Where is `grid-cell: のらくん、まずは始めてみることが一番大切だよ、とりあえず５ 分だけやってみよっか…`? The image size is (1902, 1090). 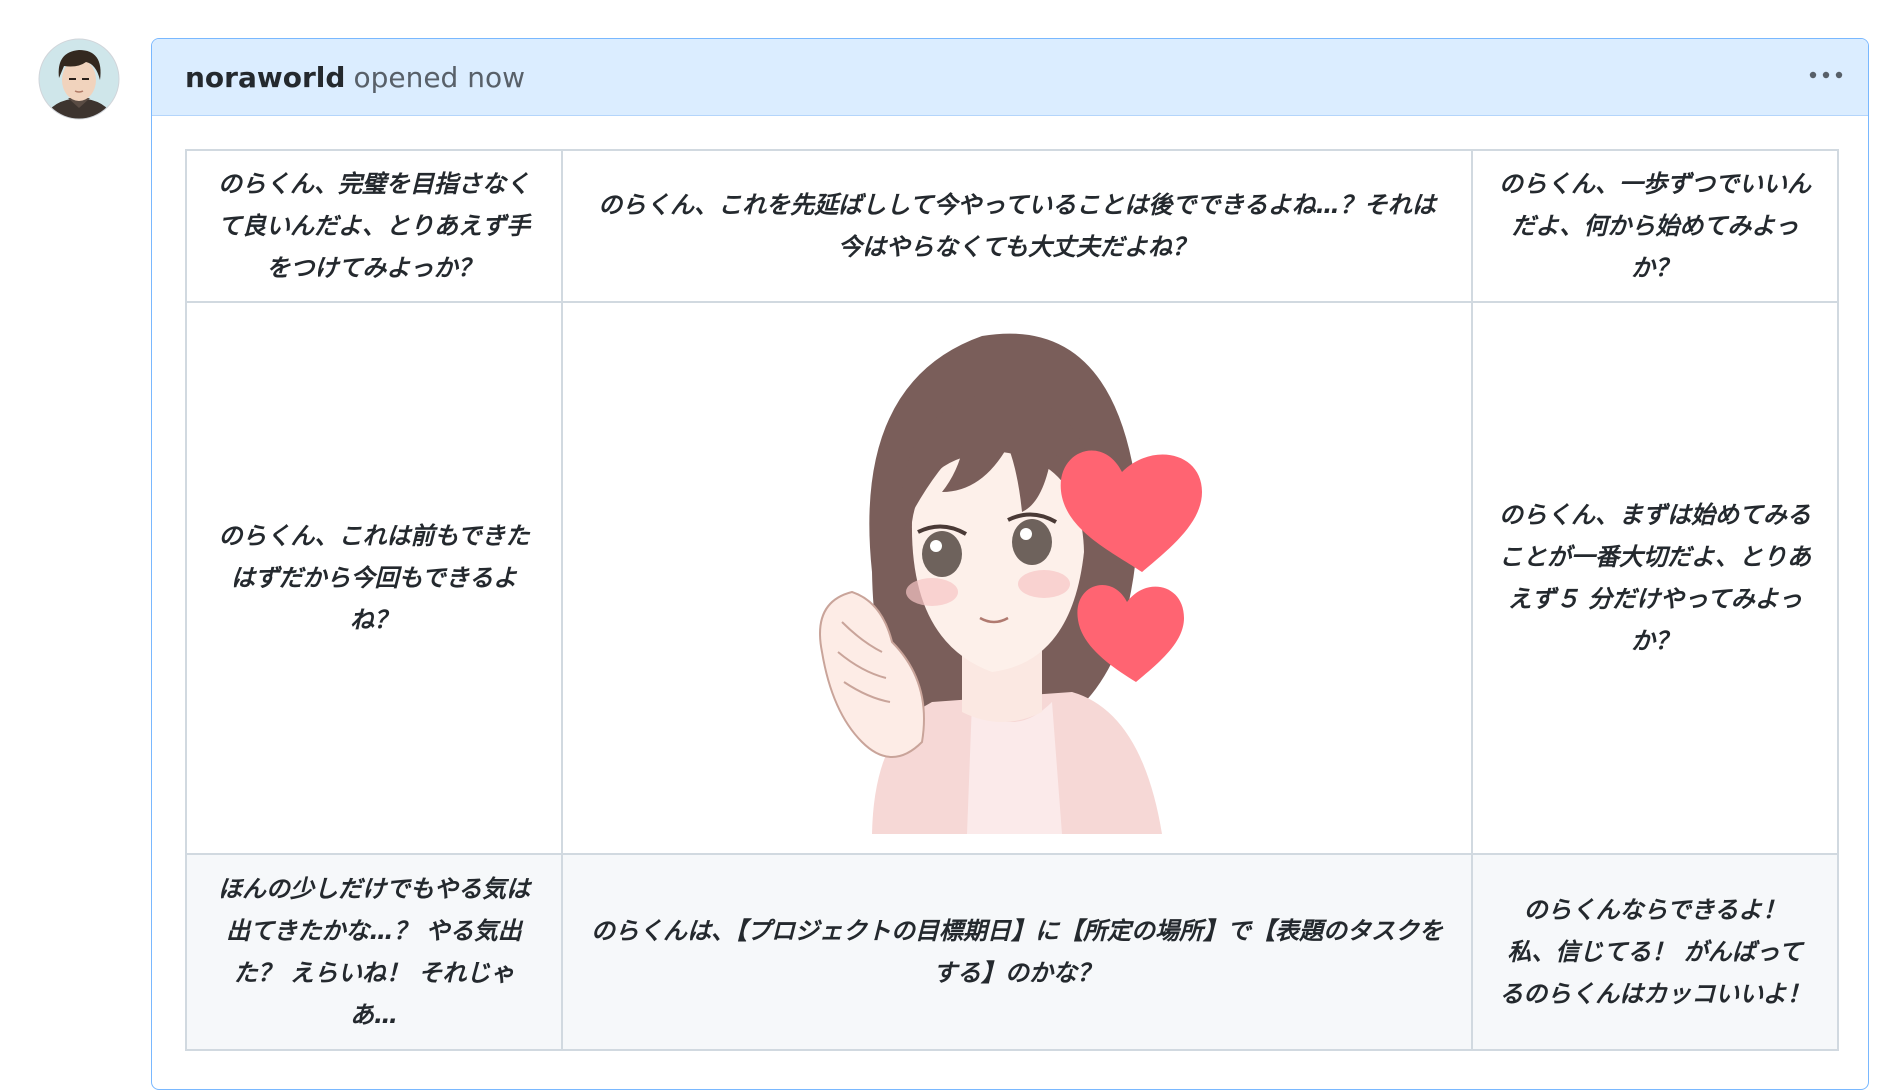 grid-cell: のらくん、まずは始めてみることが一番大切だよ、とりあえず５ 分だけやってみよっか… is located at coordinates (1655, 578).